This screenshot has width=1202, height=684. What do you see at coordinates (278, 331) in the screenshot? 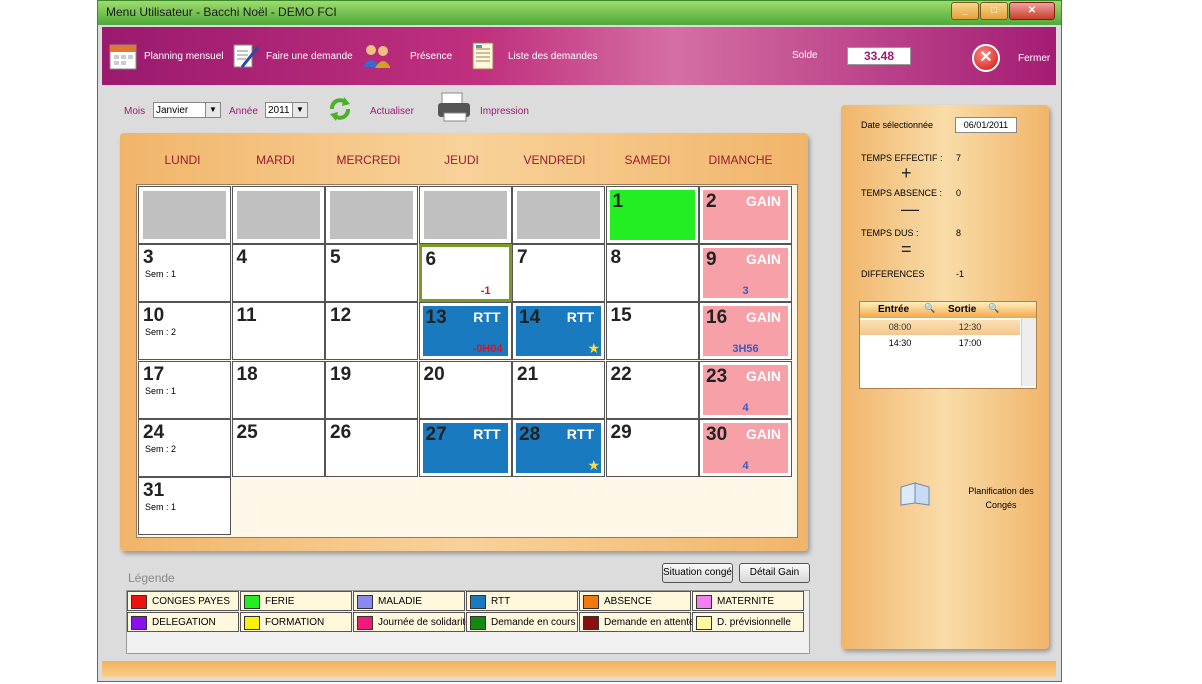
I see `calendar-day-cell: 11` at bounding box center [278, 331].